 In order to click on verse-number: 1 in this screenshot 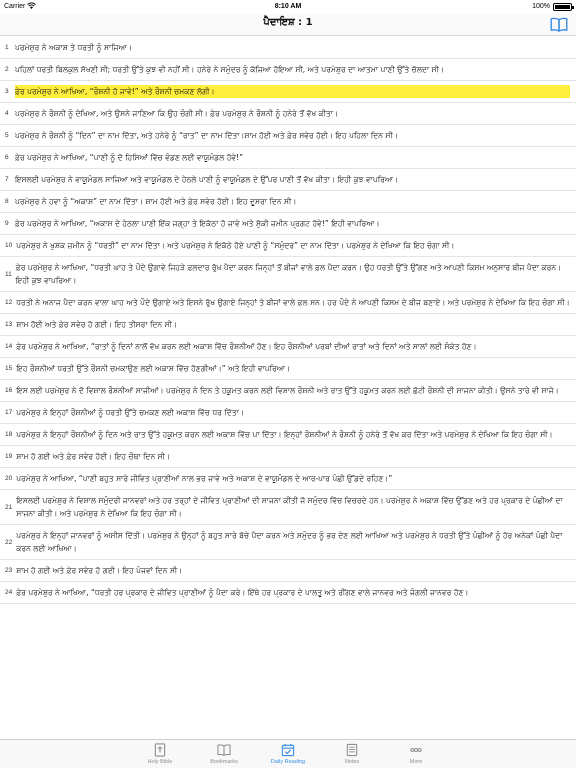, I will do `click(7, 47)`.